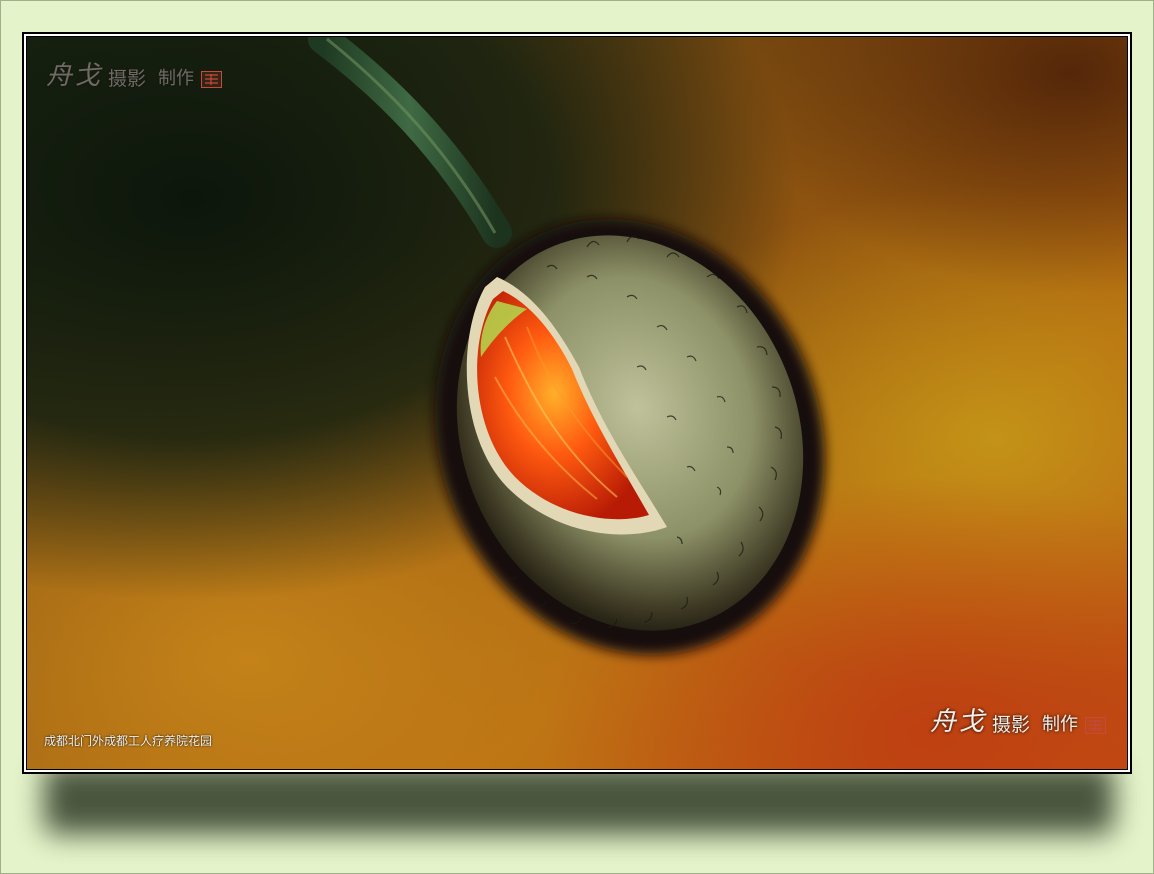 The width and height of the screenshot is (1154, 874). I want to click on watermark-bottom-right: 舟戈 摄影 制作, so click(1018, 722).